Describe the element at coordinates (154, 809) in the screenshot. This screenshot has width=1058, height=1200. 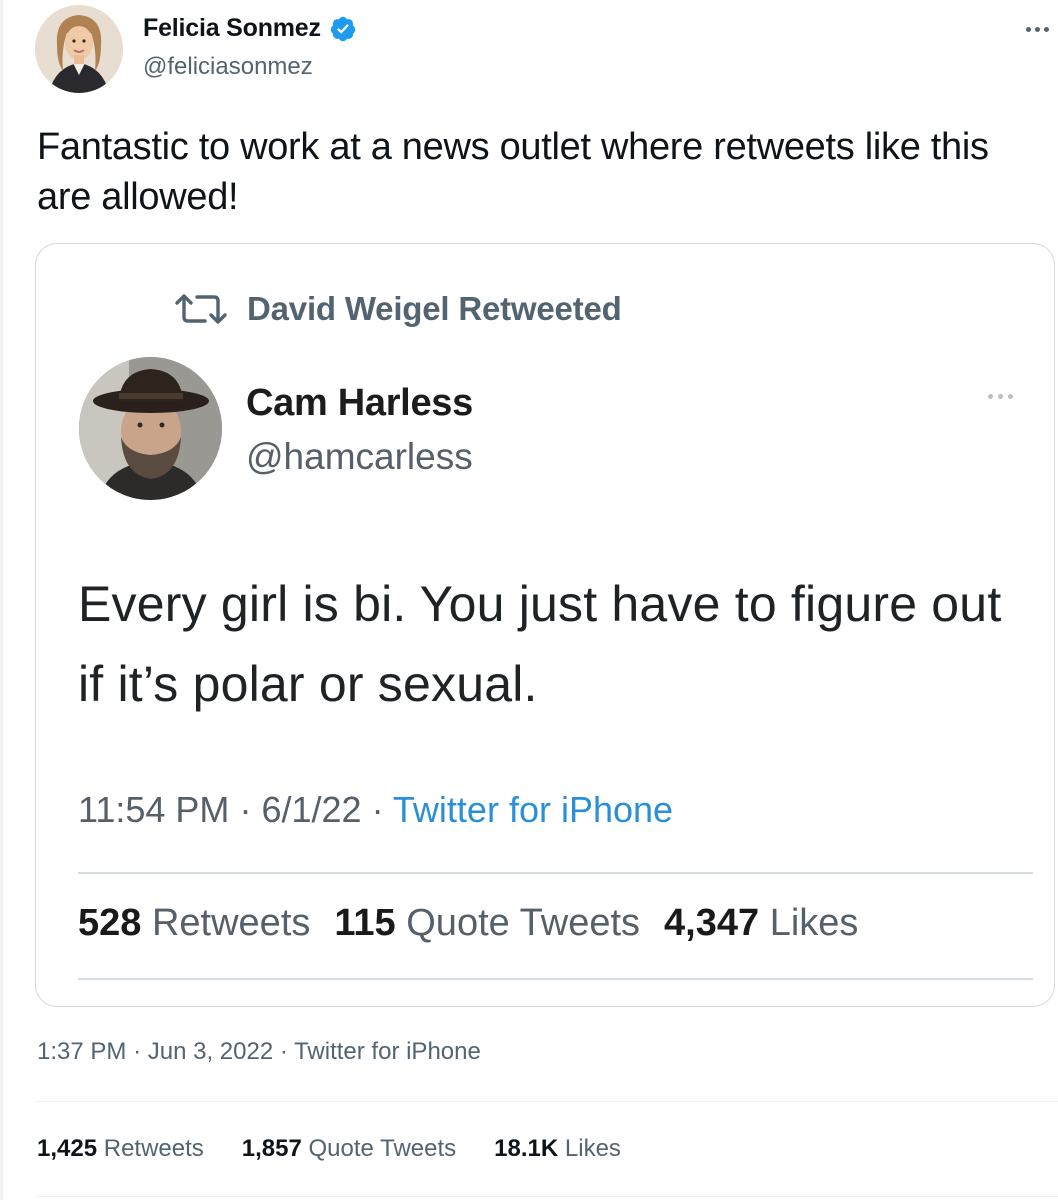
I see `embedded-time: 11:54 PM` at that location.